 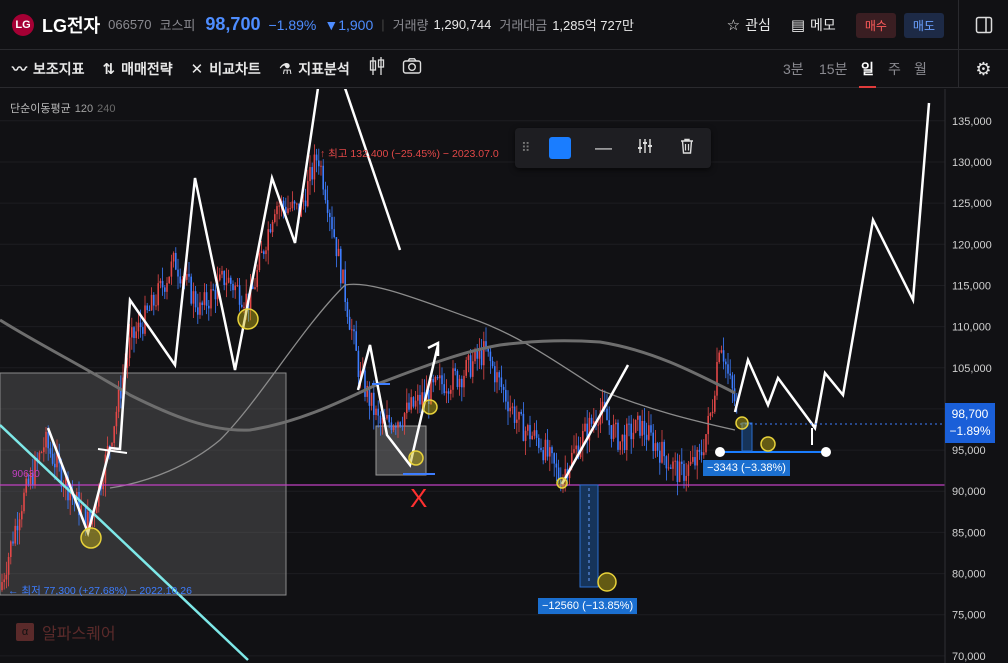 What do you see at coordinates (71, 25) in the screenshot?
I see `stock-name: LG전자` at bounding box center [71, 25].